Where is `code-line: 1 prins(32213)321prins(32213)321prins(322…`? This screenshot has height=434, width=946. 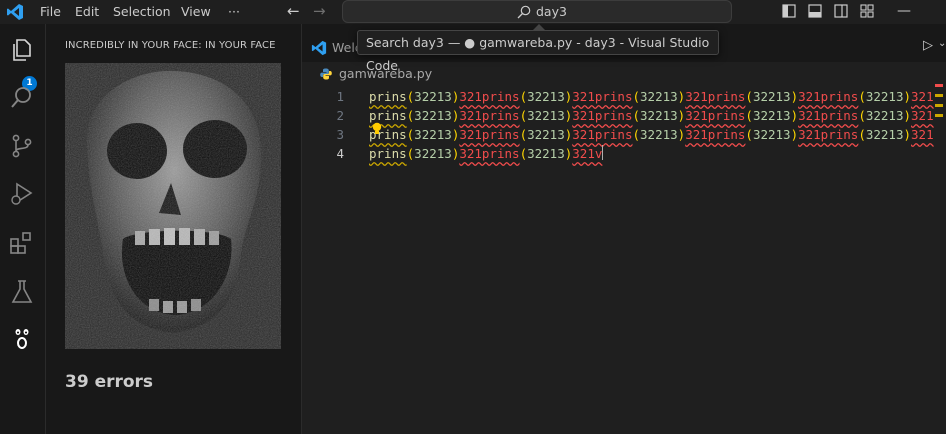
code-line: 1 prins(32213)321prins(32213)321prins(322… is located at coordinates (624, 96).